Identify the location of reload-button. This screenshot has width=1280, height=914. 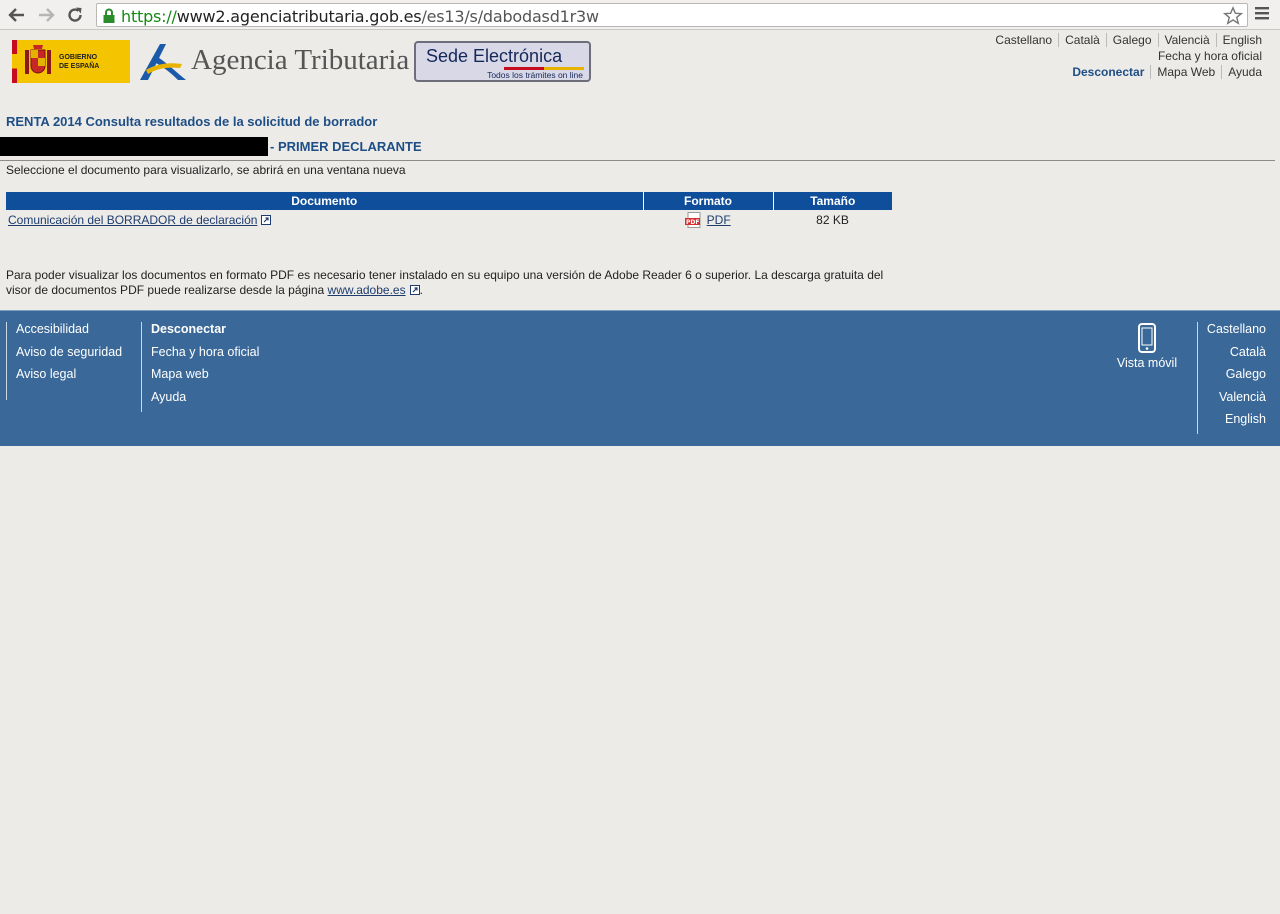
(75, 15).